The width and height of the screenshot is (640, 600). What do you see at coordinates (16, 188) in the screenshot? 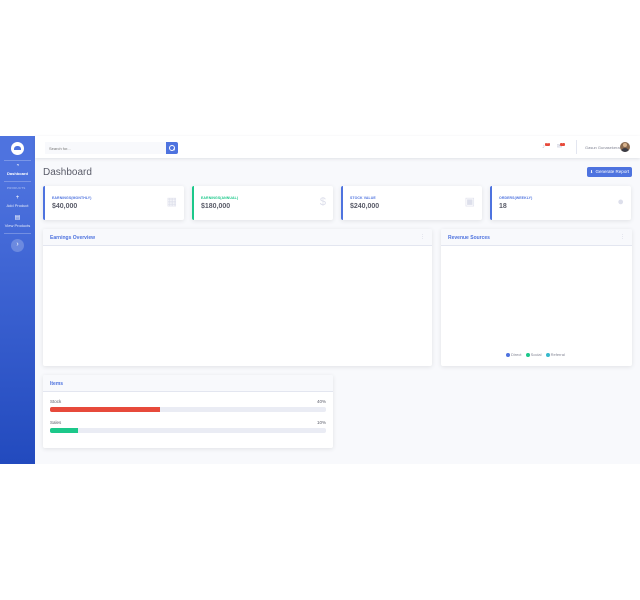
I see `sidebar-heading: PRODUCTS` at bounding box center [16, 188].